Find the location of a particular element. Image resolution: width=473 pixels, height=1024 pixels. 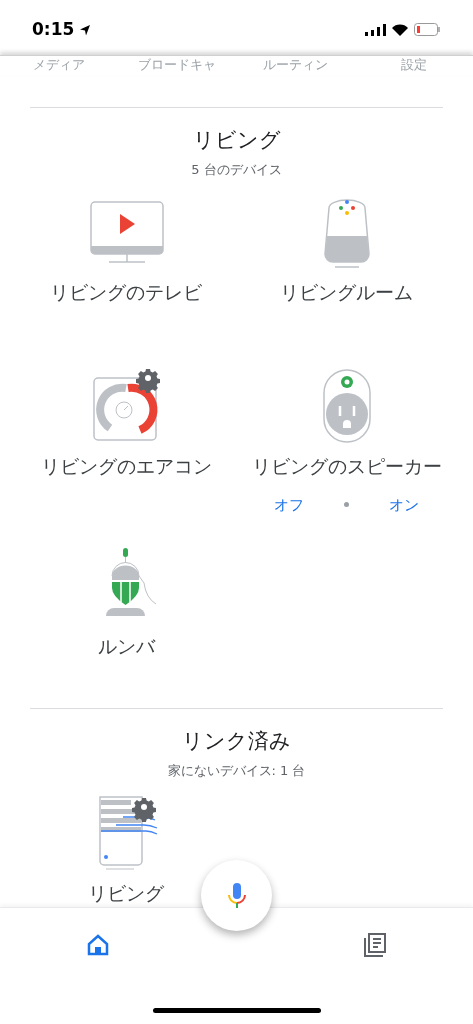

section-title: リビング is located at coordinates (236, 140).